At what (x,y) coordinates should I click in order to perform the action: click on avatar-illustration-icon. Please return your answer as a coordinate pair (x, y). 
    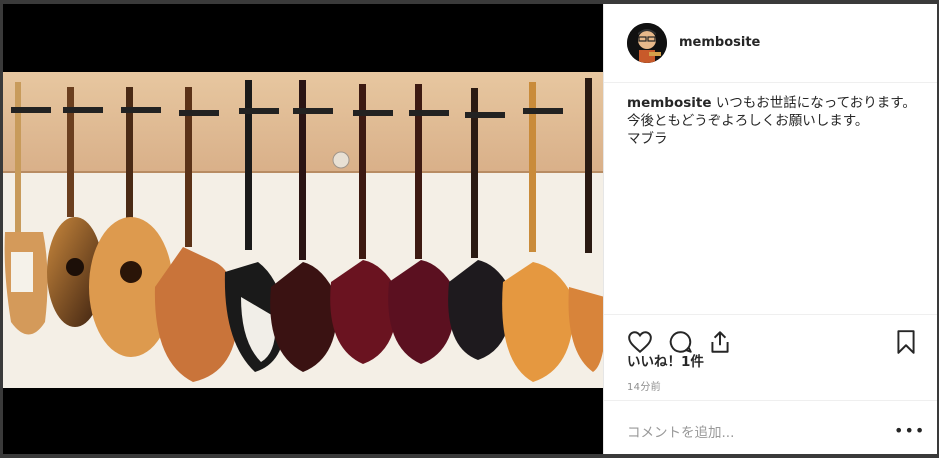
    Looking at the image, I should click on (647, 43).